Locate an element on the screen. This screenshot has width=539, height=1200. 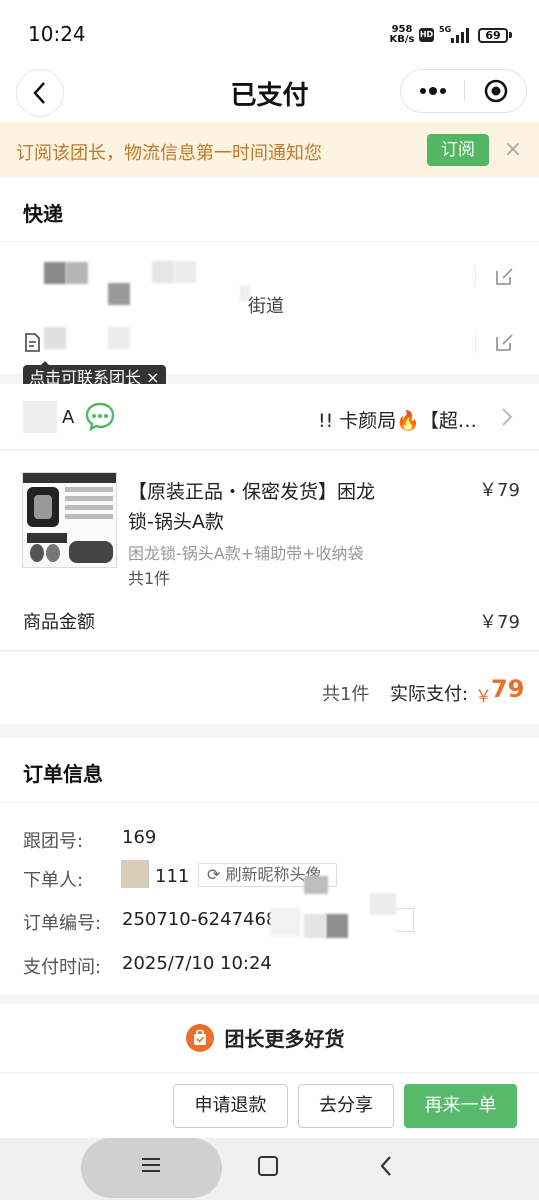
chevron-right-icon is located at coordinates (507, 417).